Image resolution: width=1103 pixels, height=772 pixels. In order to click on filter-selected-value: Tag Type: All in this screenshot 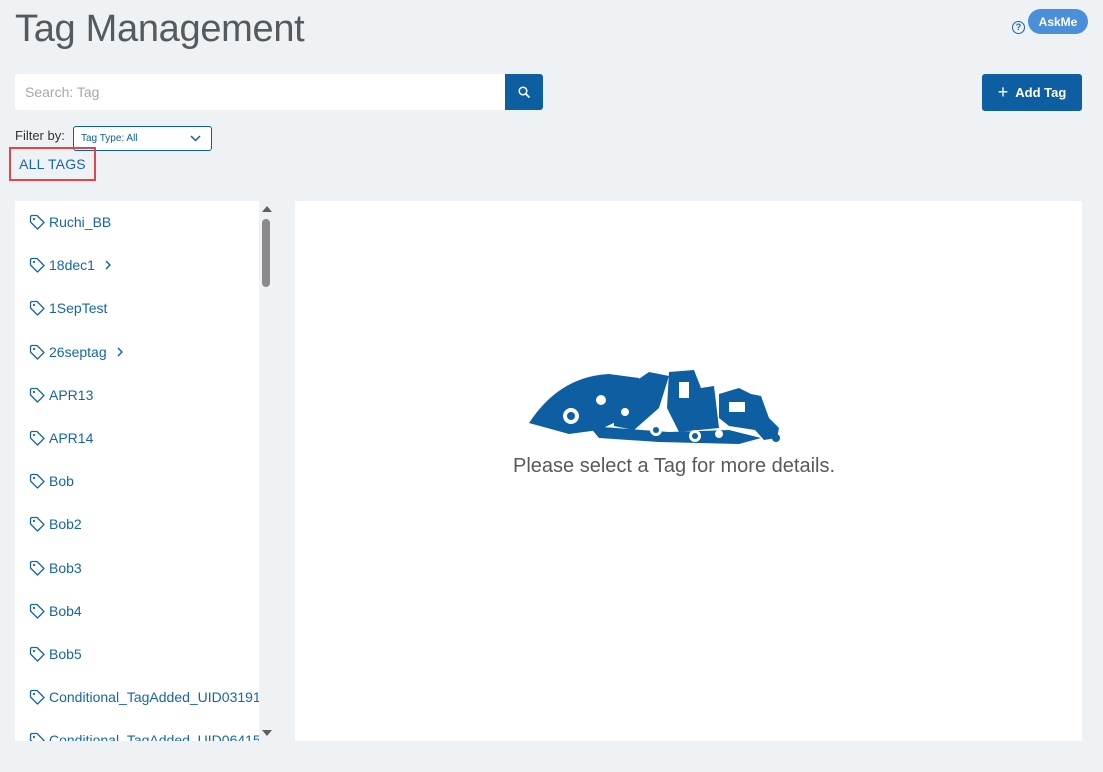, I will do `click(109, 138)`.